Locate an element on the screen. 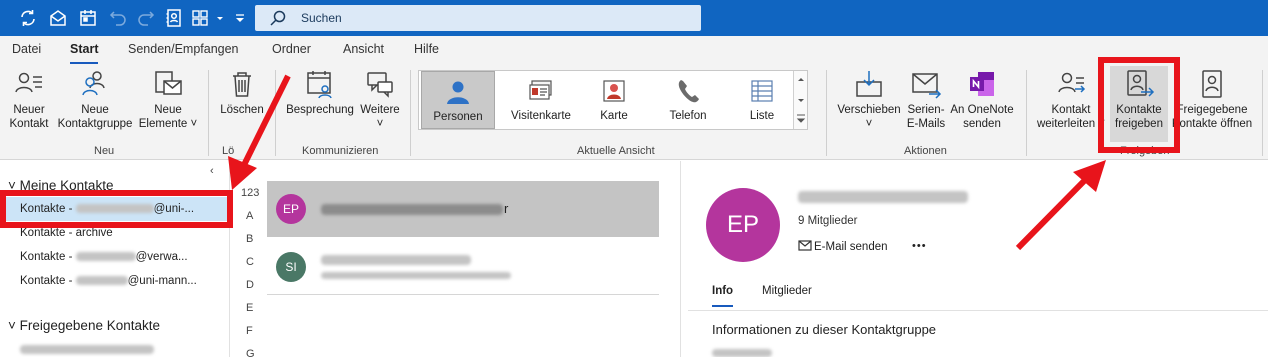  divider is located at coordinates (978, 310).